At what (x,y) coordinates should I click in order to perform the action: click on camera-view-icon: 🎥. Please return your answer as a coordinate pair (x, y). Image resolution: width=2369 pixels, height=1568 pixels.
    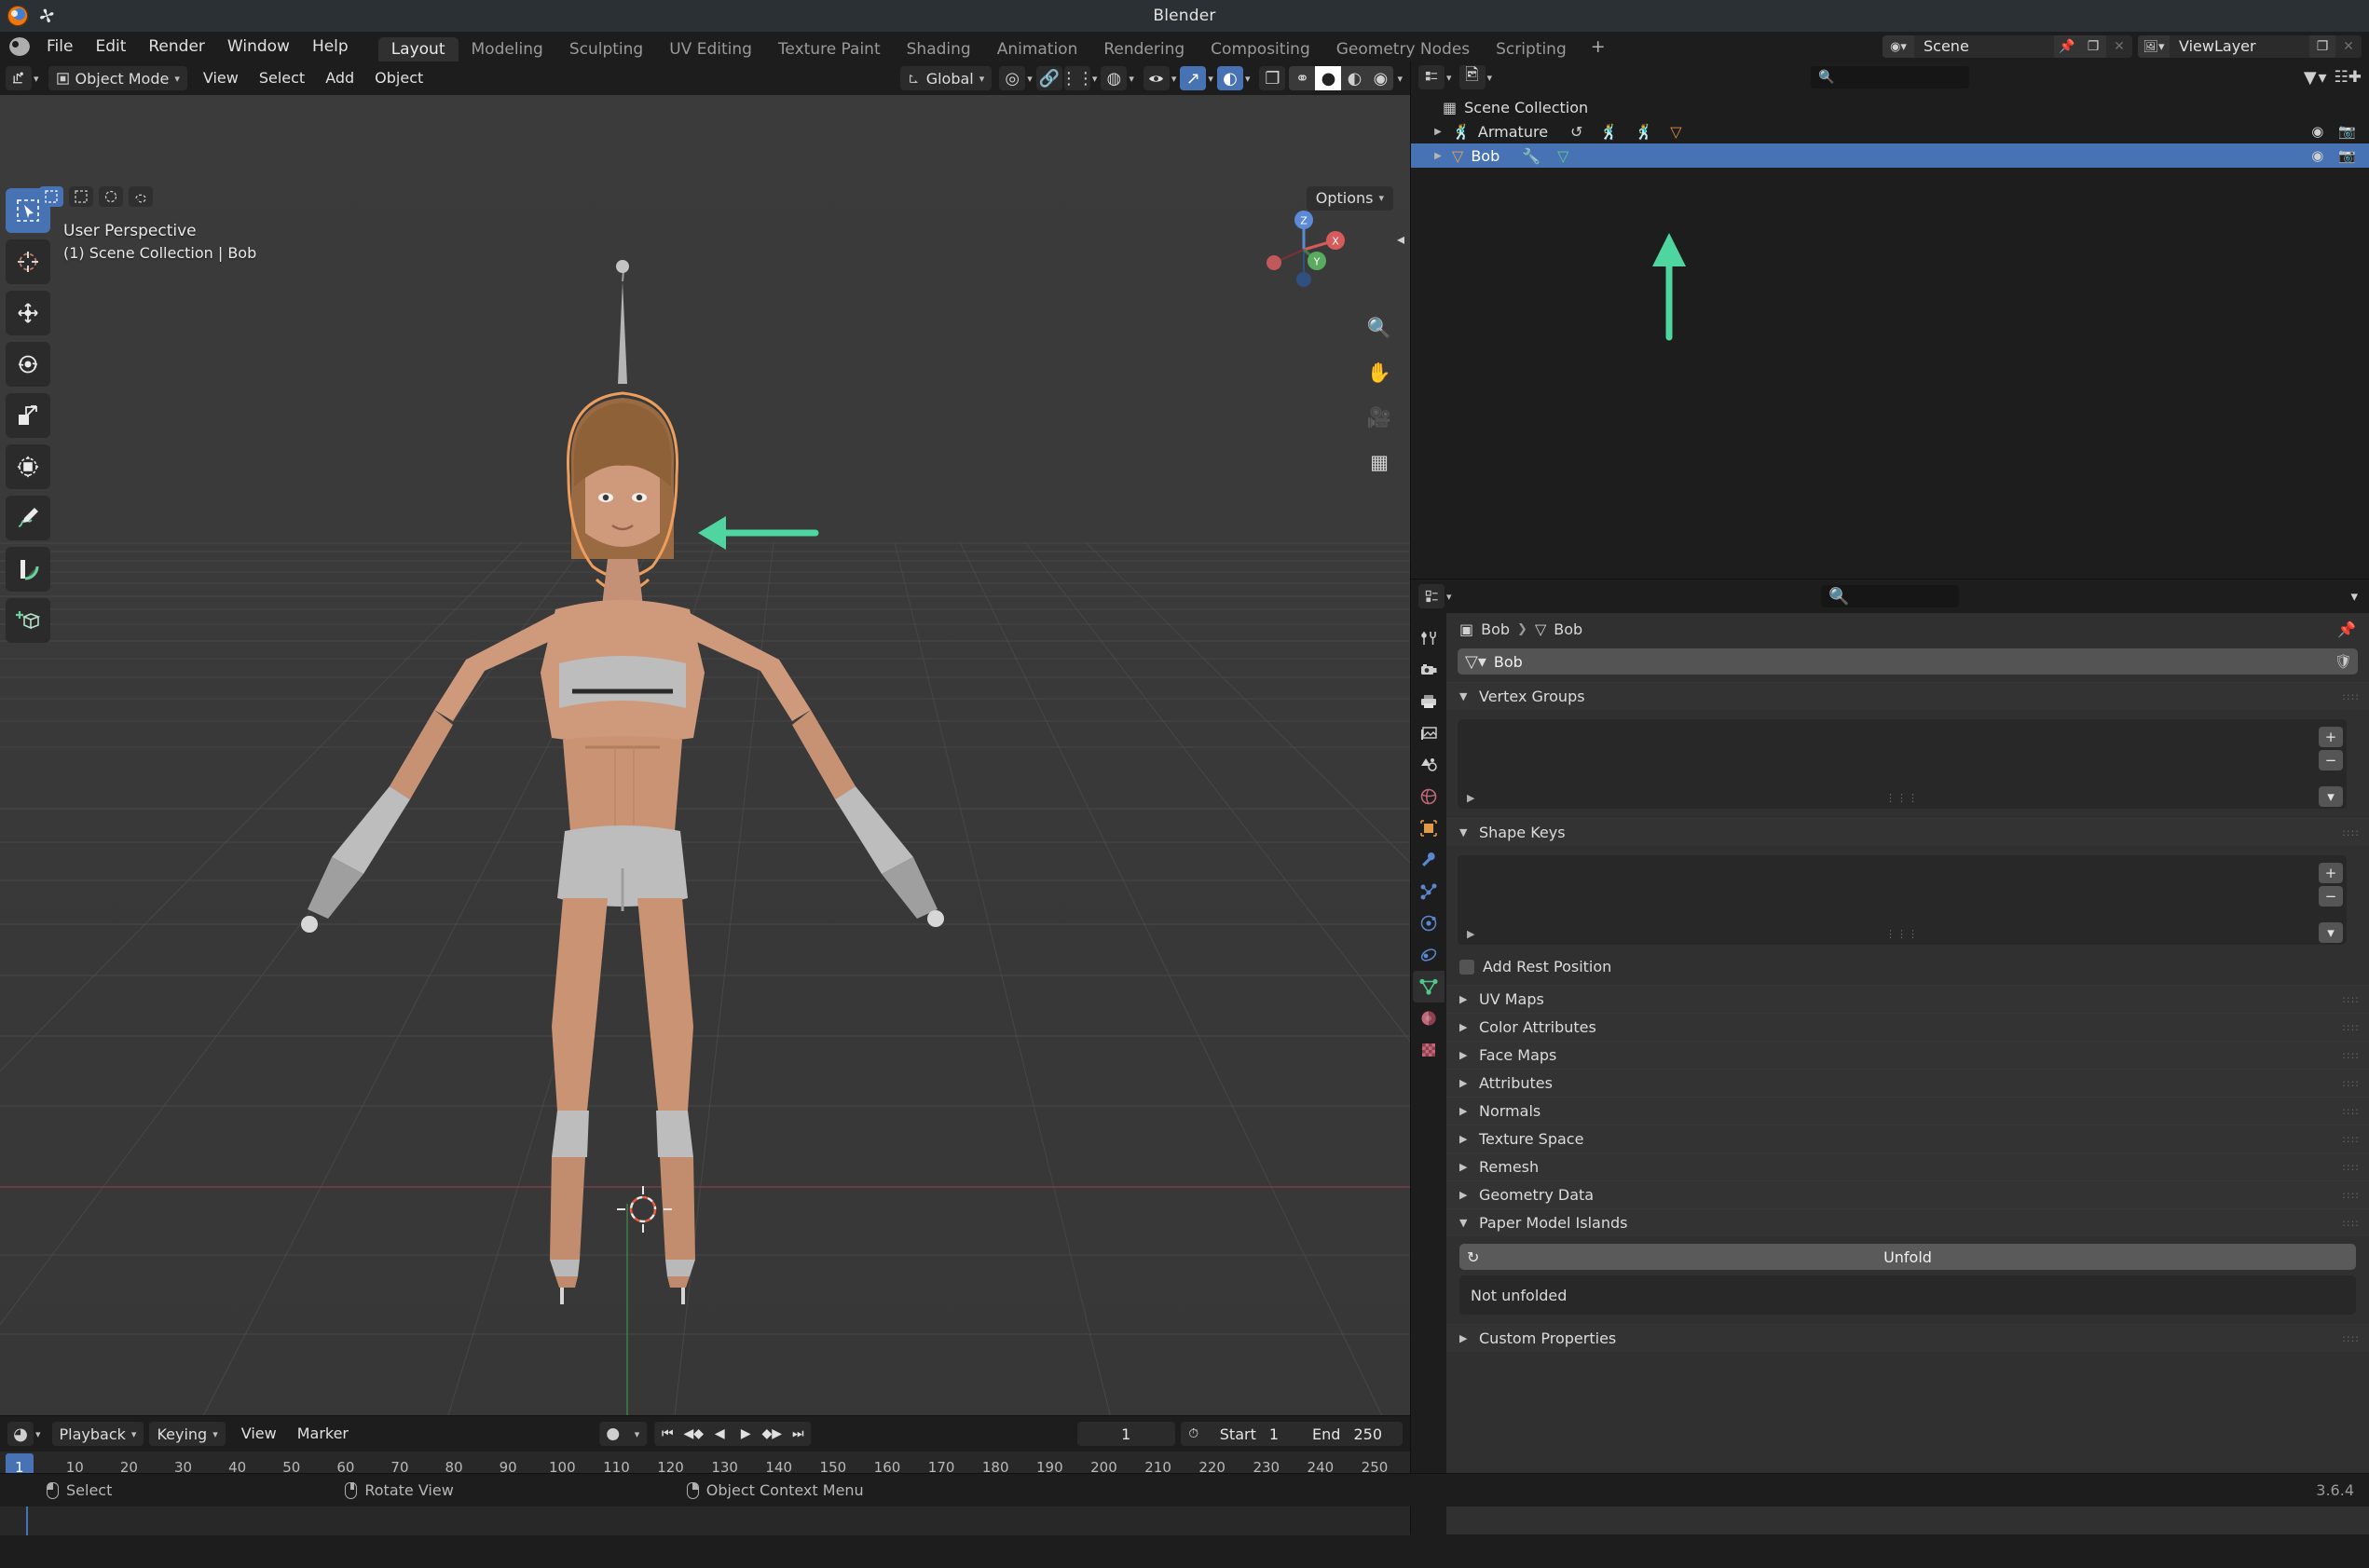
    Looking at the image, I should click on (1379, 417).